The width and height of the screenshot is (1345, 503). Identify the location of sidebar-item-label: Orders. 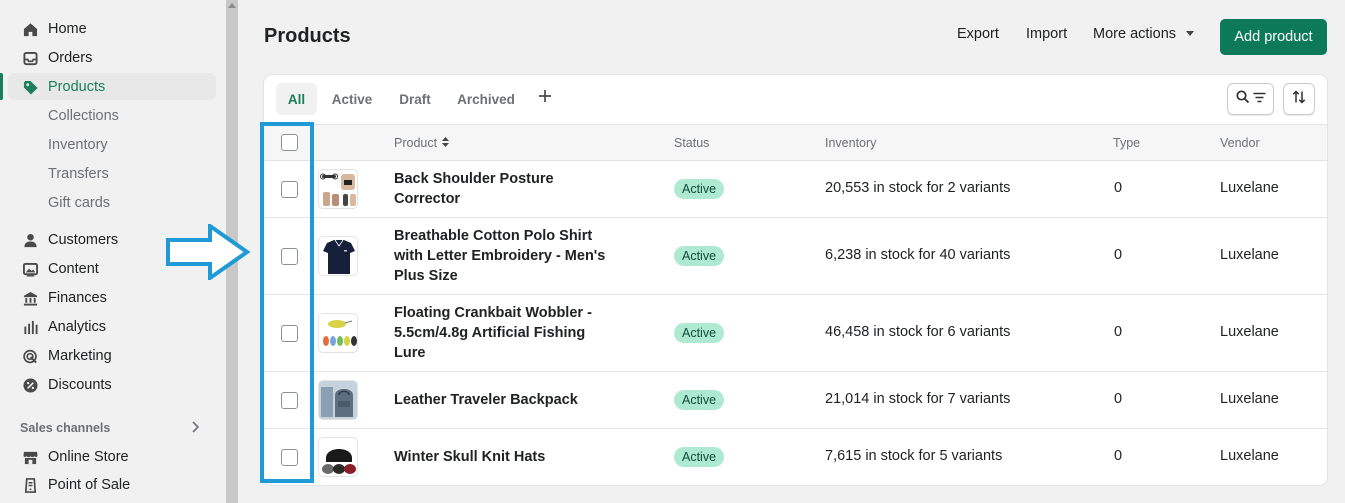
(70, 57).